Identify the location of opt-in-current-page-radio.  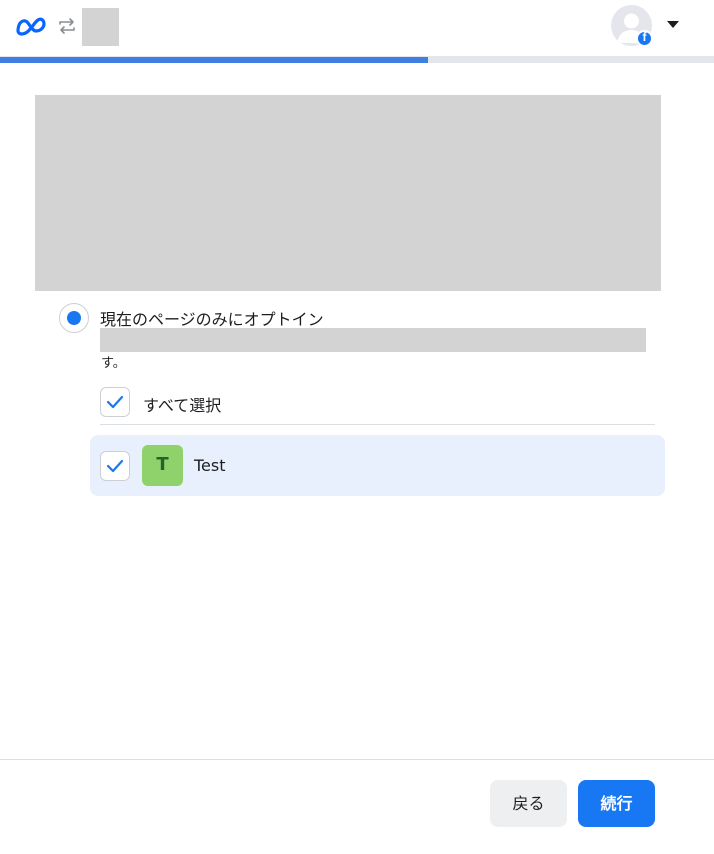
(74, 318).